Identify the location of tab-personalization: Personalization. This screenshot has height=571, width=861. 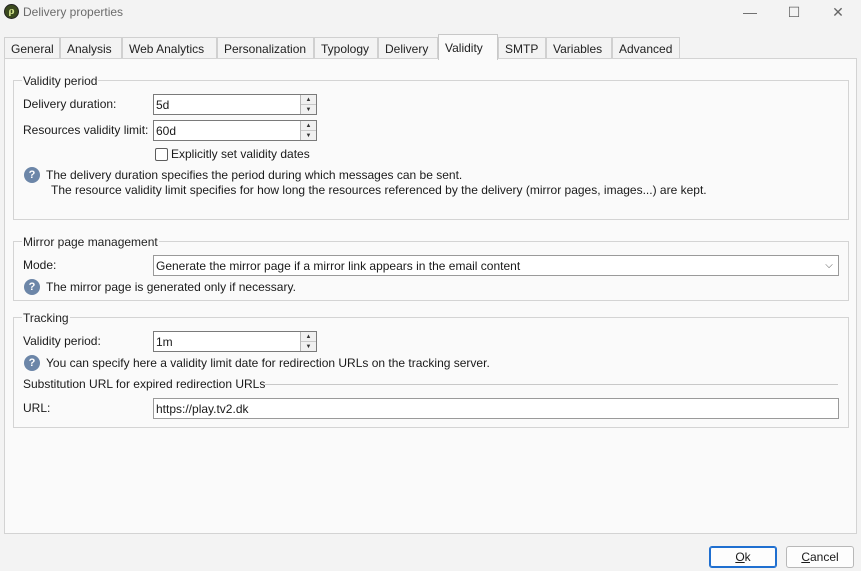
(265, 48).